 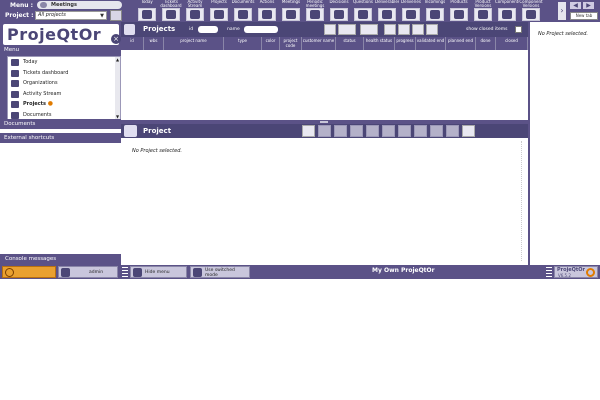 I want to click on disconnect-button, so click(x=29, y=272).